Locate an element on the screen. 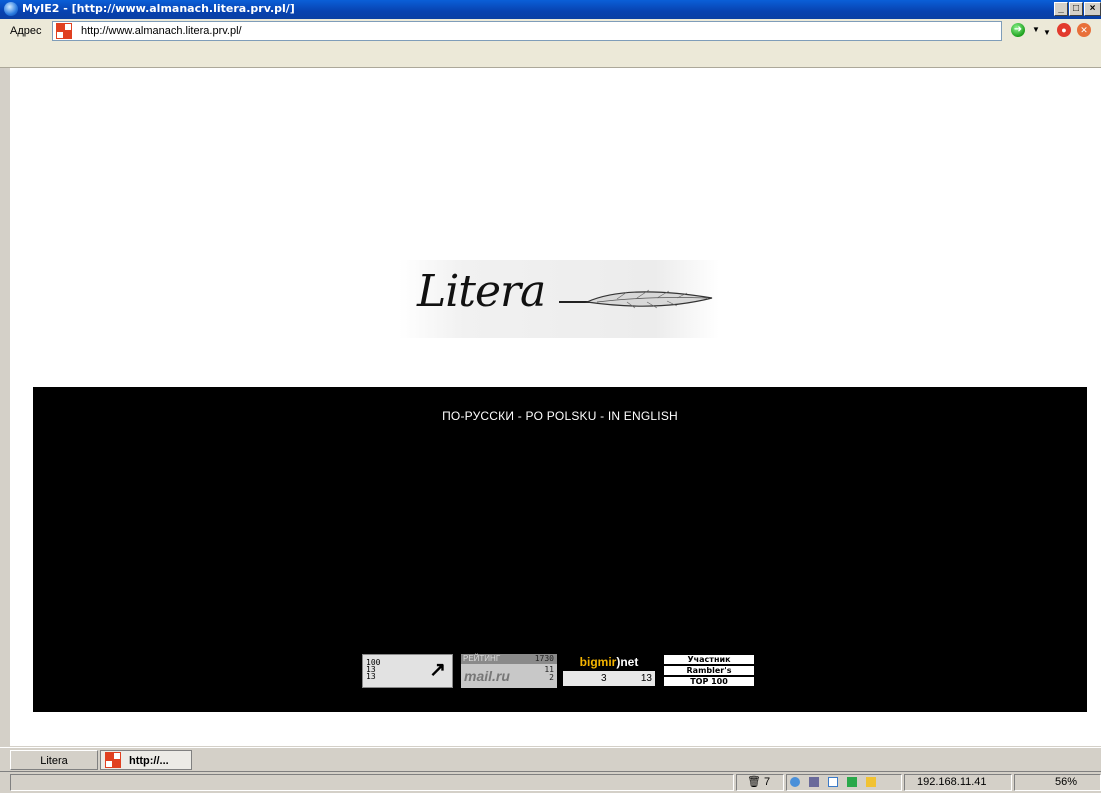 The image size is (1101, 793). trash-count: 7 is located at coordinates (767, 782).